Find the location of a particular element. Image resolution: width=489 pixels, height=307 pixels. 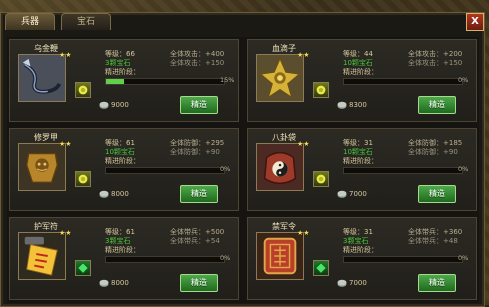

whip-icon is located at coordinates (42, 78).